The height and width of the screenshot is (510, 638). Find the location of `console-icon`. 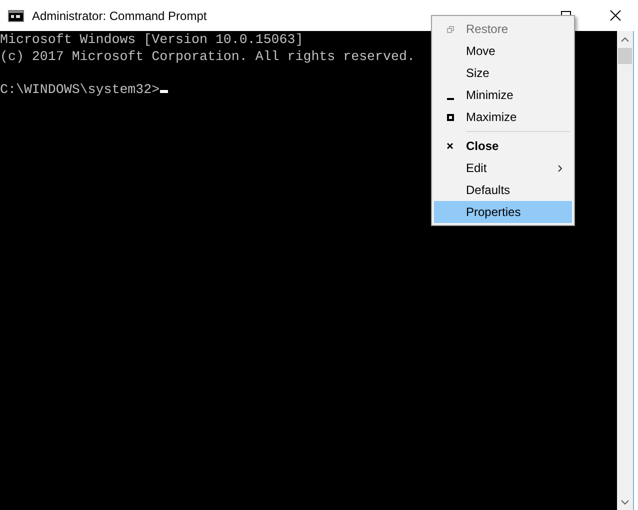

console-icon is located at coordinates (16, 16).